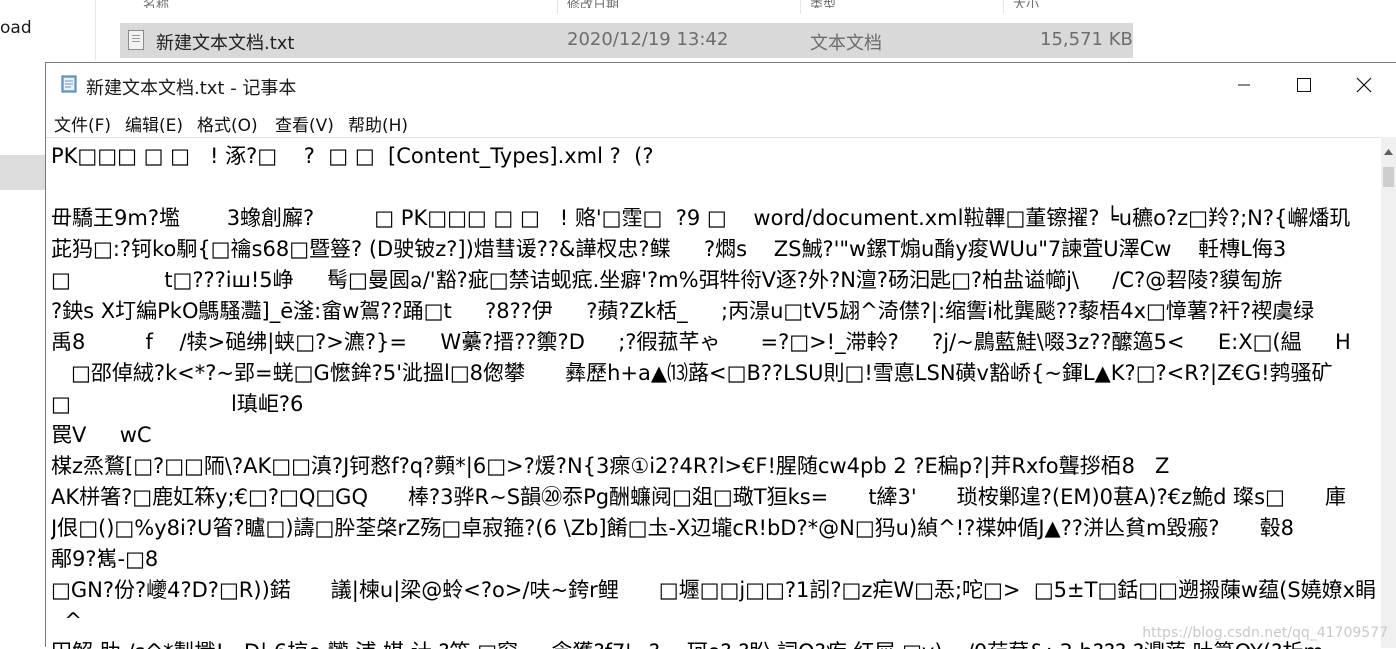 The height and width of the screenshot is (649, 1396). Describe the element at coordinates (105, 559) in the screenshot. I see `text-line: 鄅9?嶲-□8` at that location.